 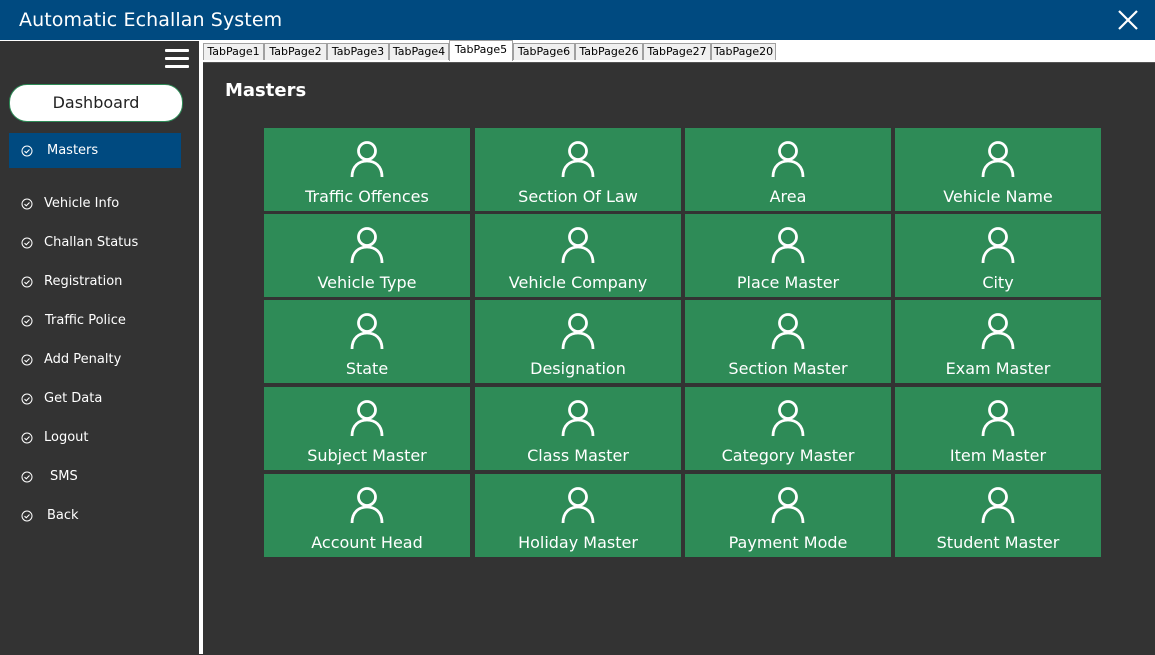 I want to click on tile-label: Place Master, so click(x=788, y=282).